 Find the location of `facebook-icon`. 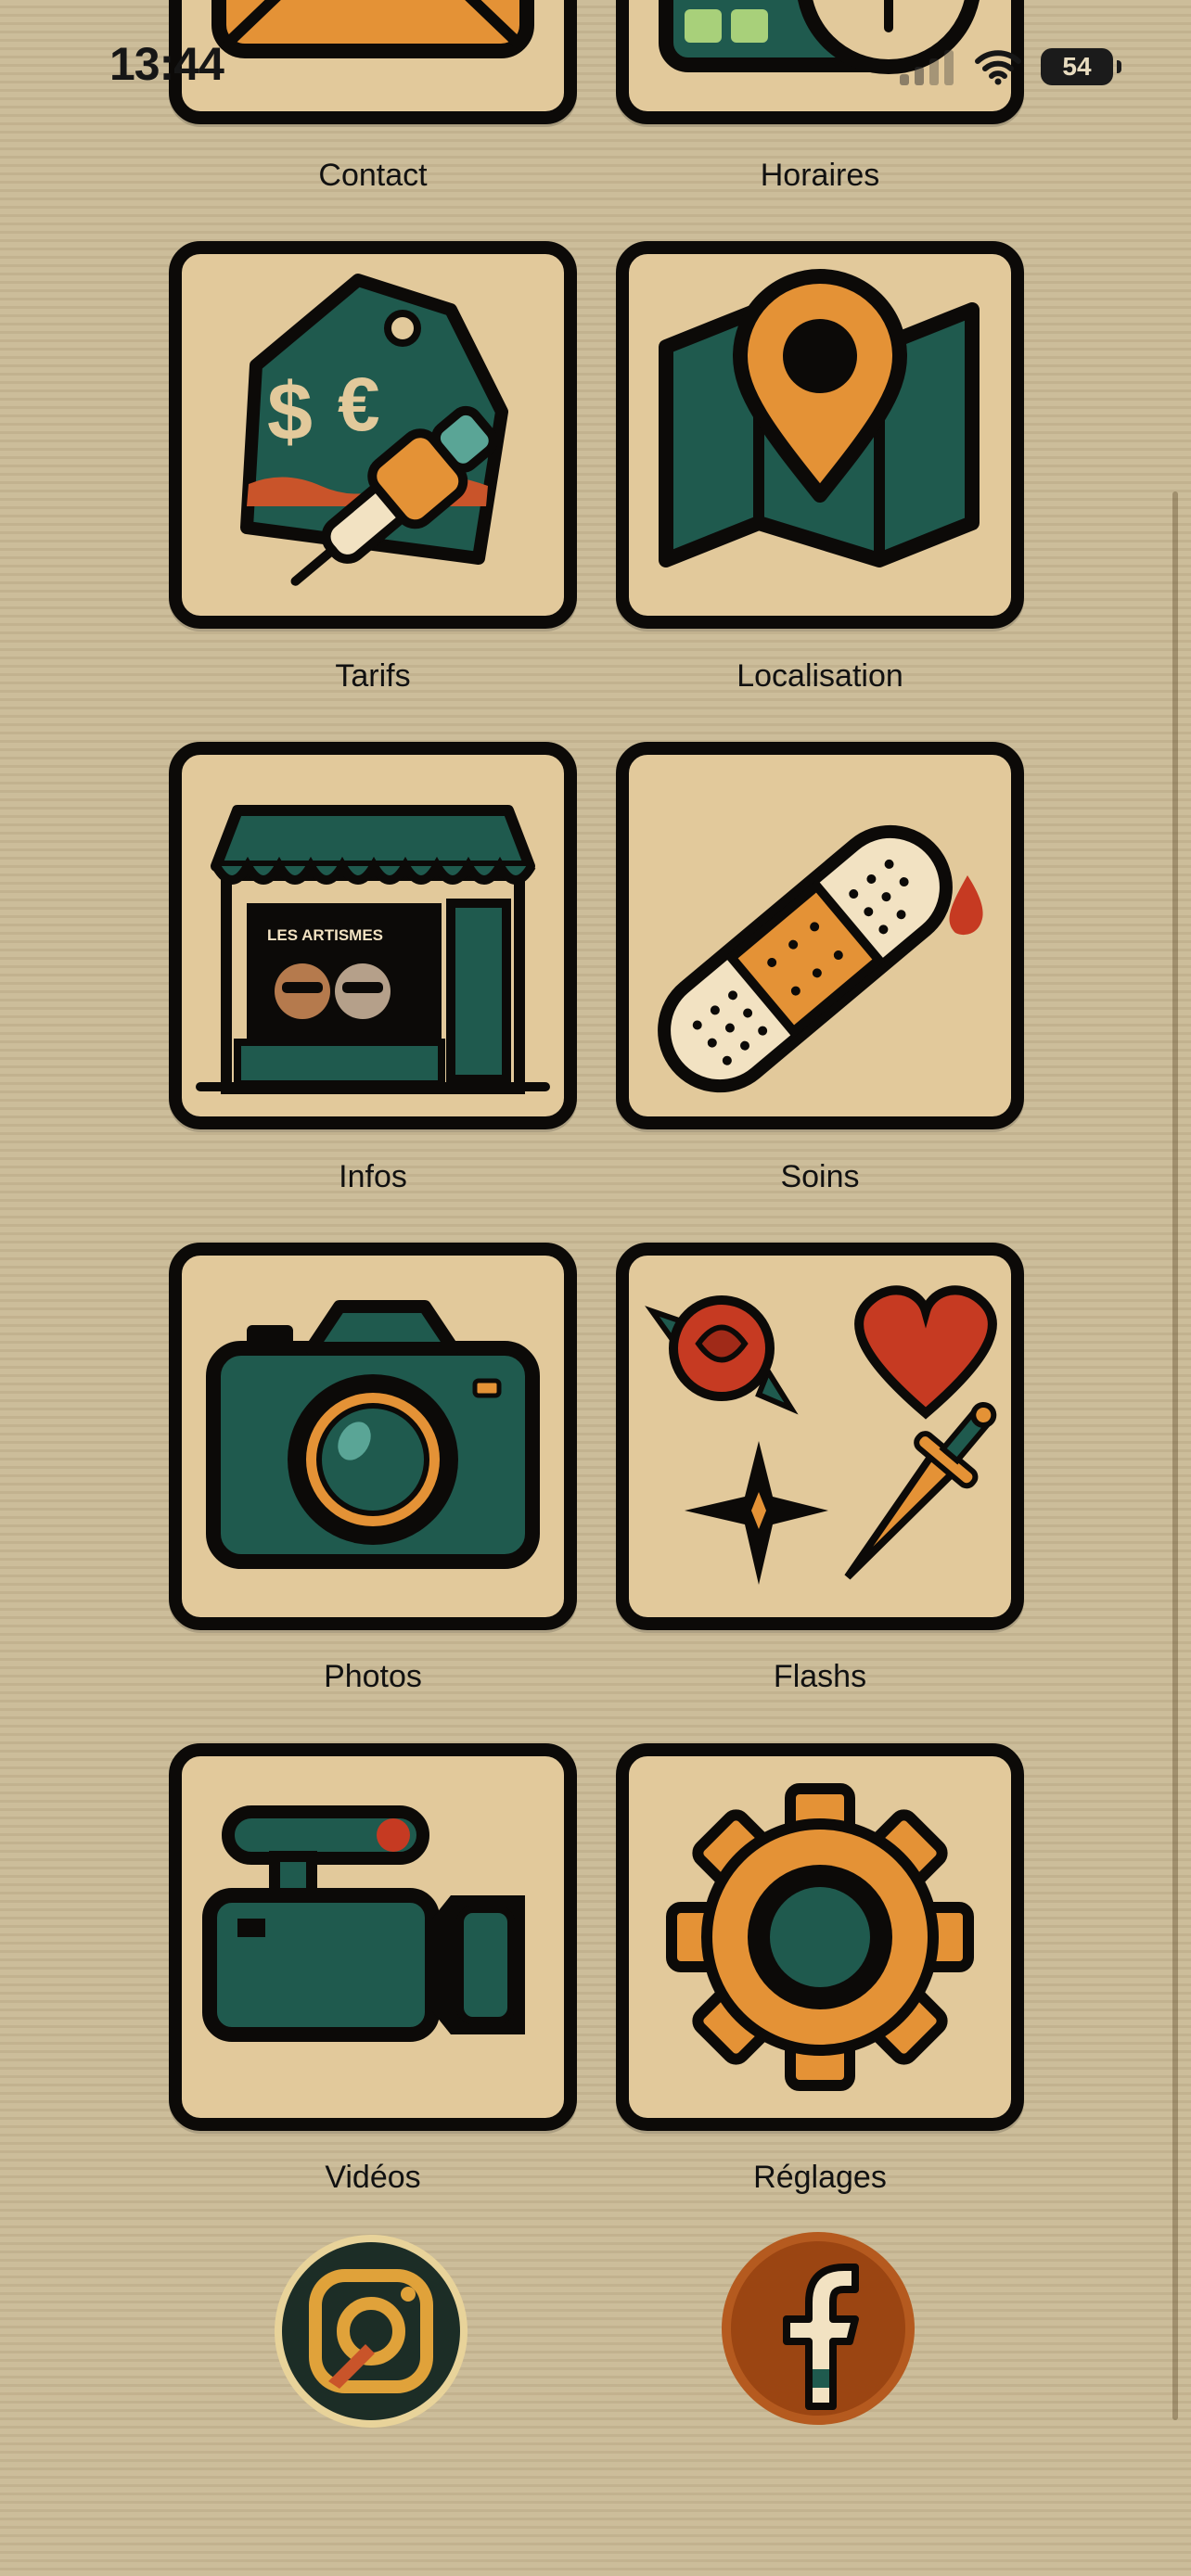

facebook-icon is located at coordinates (818, 2328).